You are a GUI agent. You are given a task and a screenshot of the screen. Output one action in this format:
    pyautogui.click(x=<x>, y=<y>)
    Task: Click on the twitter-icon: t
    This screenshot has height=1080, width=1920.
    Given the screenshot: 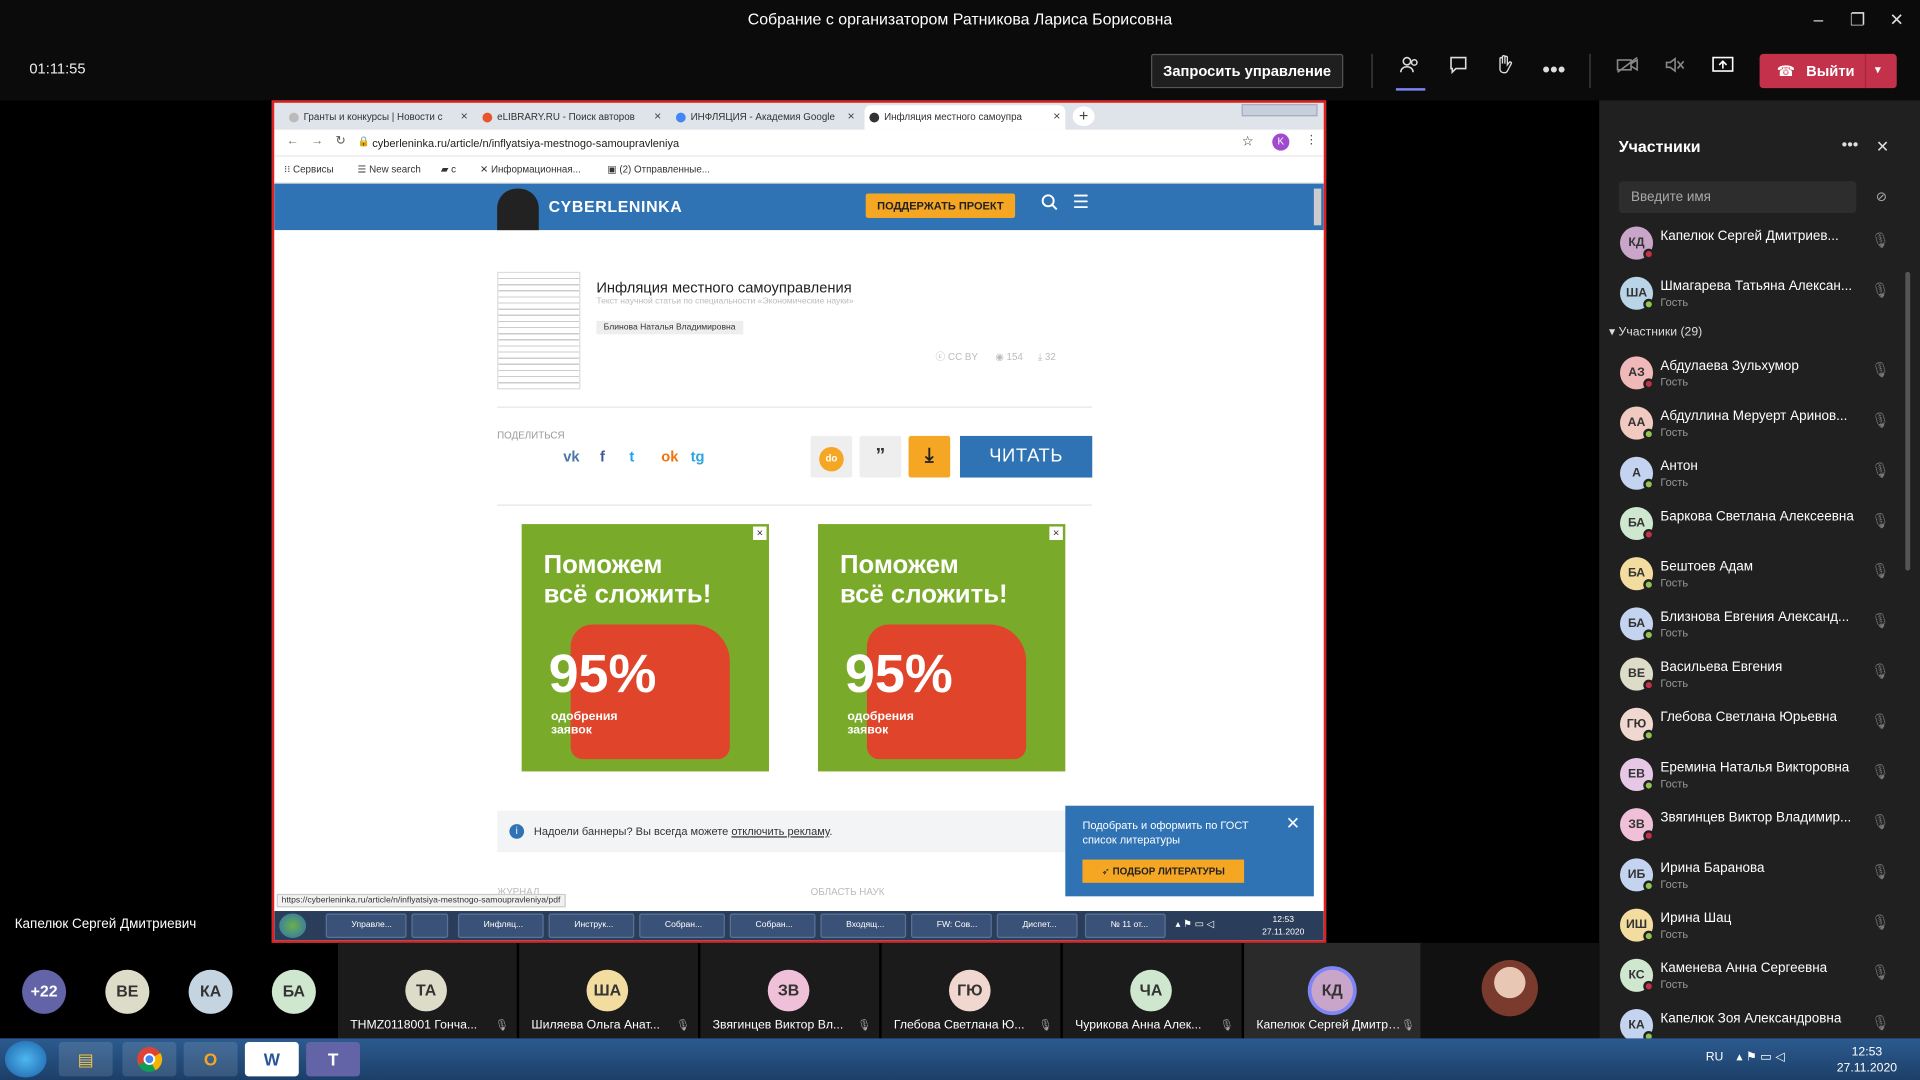 What is the action you would take?
    pyautogui.click(x=631, y=456)
    